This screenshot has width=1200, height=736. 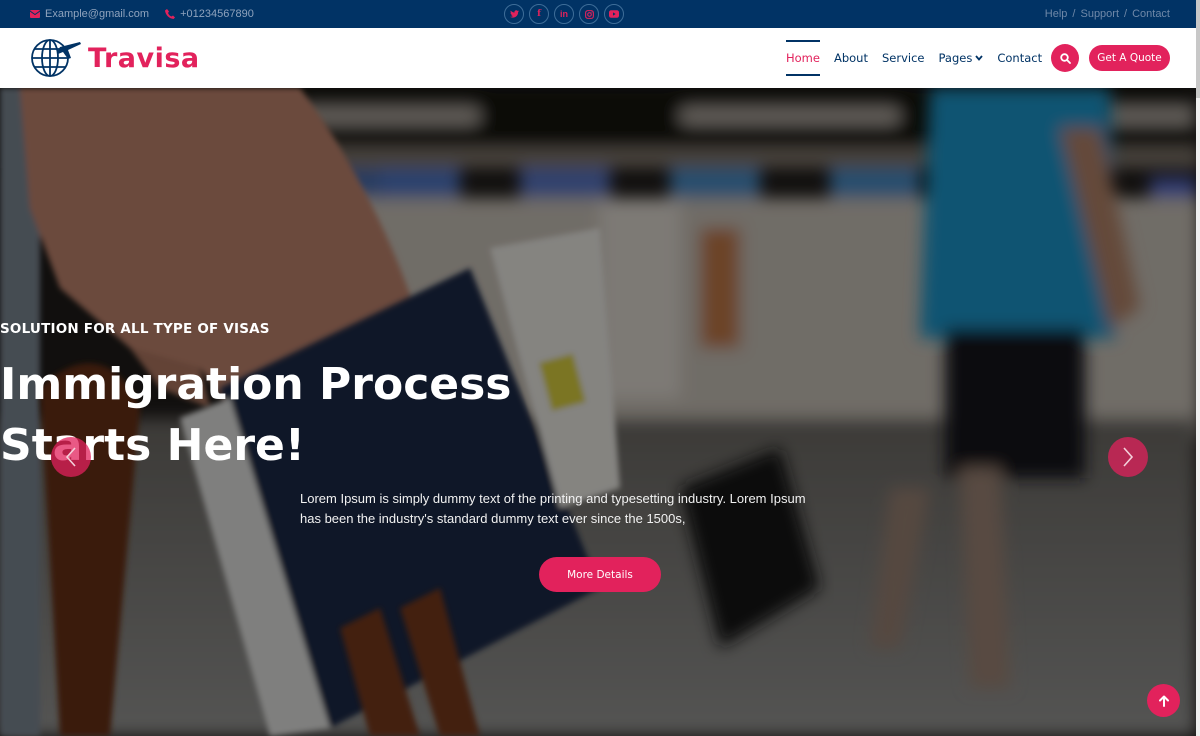 I want to click on instagram-icon, so click(x=589, y=14).